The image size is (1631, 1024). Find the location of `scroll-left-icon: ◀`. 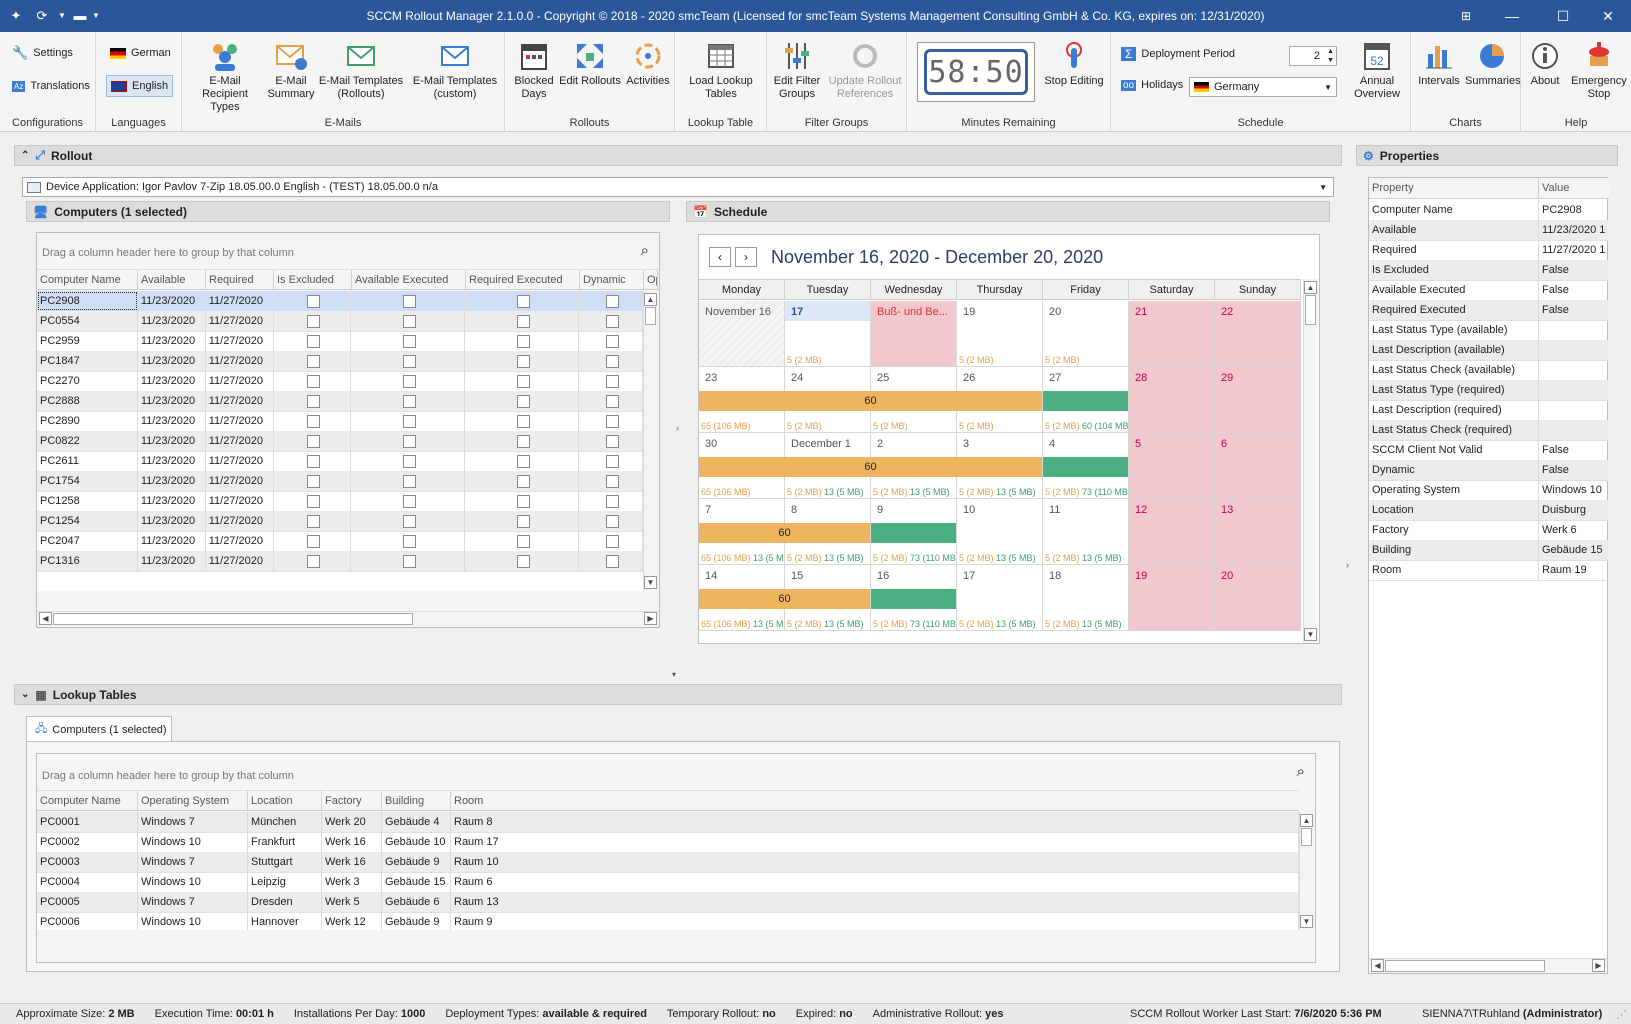

scroll-left-icon: ◀ is located at coordinates (1377, 965).